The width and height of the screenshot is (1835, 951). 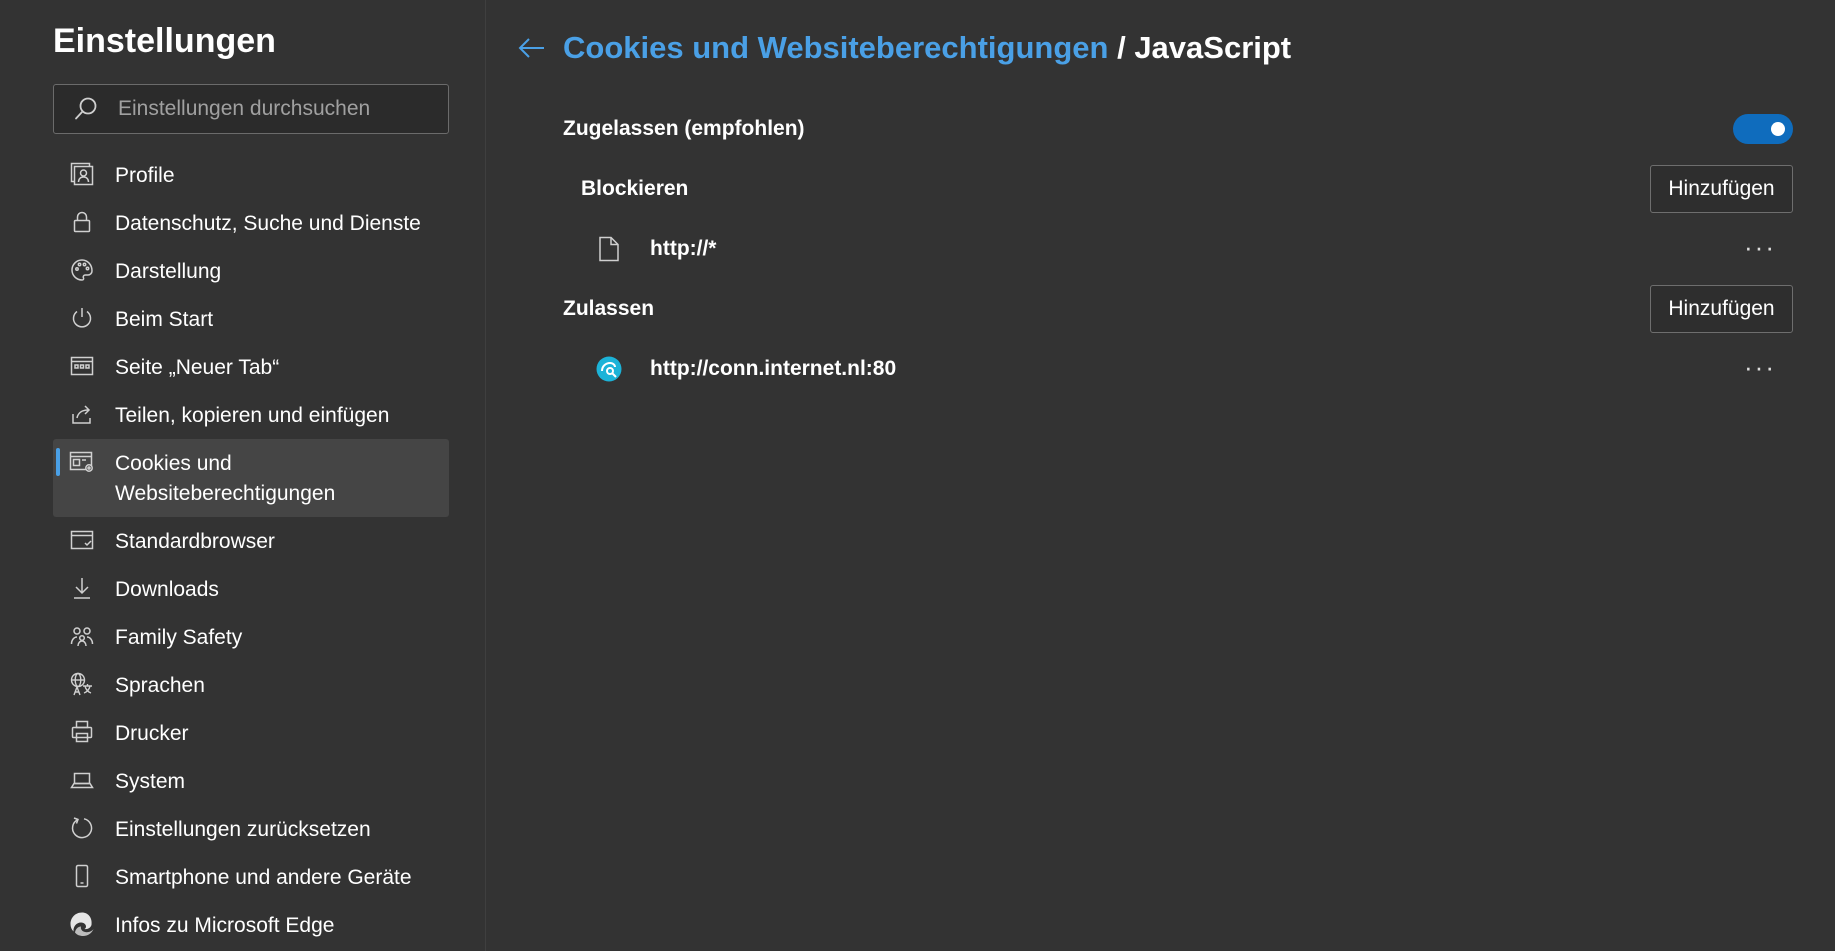 What do you see at coordinates (82, 222) in the screenshot?
I see `lock-icon` at bounding box center [82, 222].